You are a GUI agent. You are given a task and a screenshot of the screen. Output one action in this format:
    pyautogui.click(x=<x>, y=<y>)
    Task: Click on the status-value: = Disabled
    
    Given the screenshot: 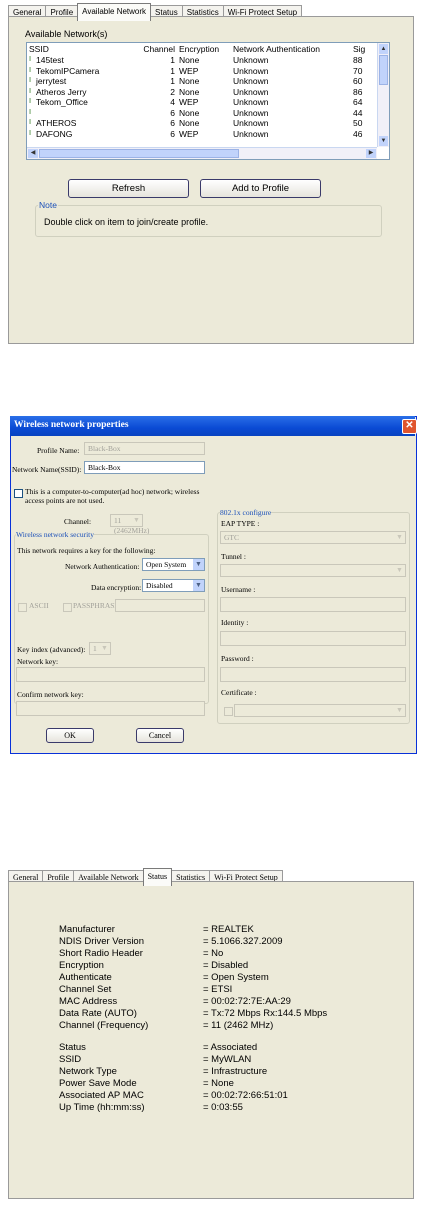 What is the action you would take?
    pyautogui.click(x=226, y=965)
    